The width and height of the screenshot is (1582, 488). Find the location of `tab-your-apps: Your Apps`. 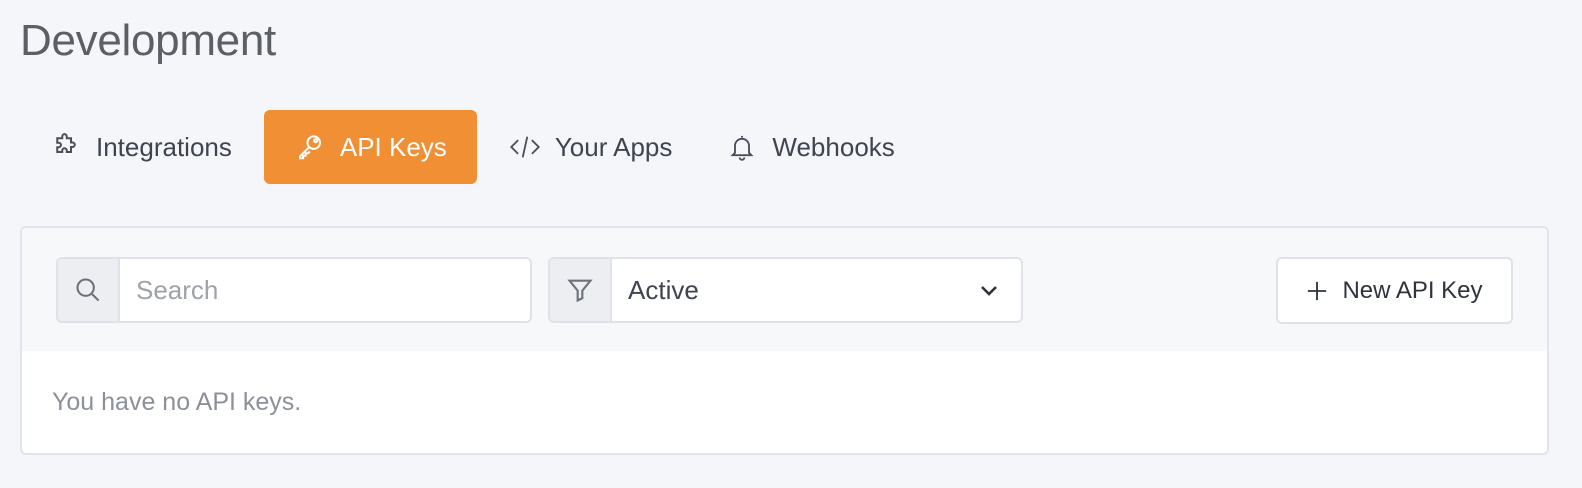

tab-your-apps: Your Apps is located at coordinates (591, 147).